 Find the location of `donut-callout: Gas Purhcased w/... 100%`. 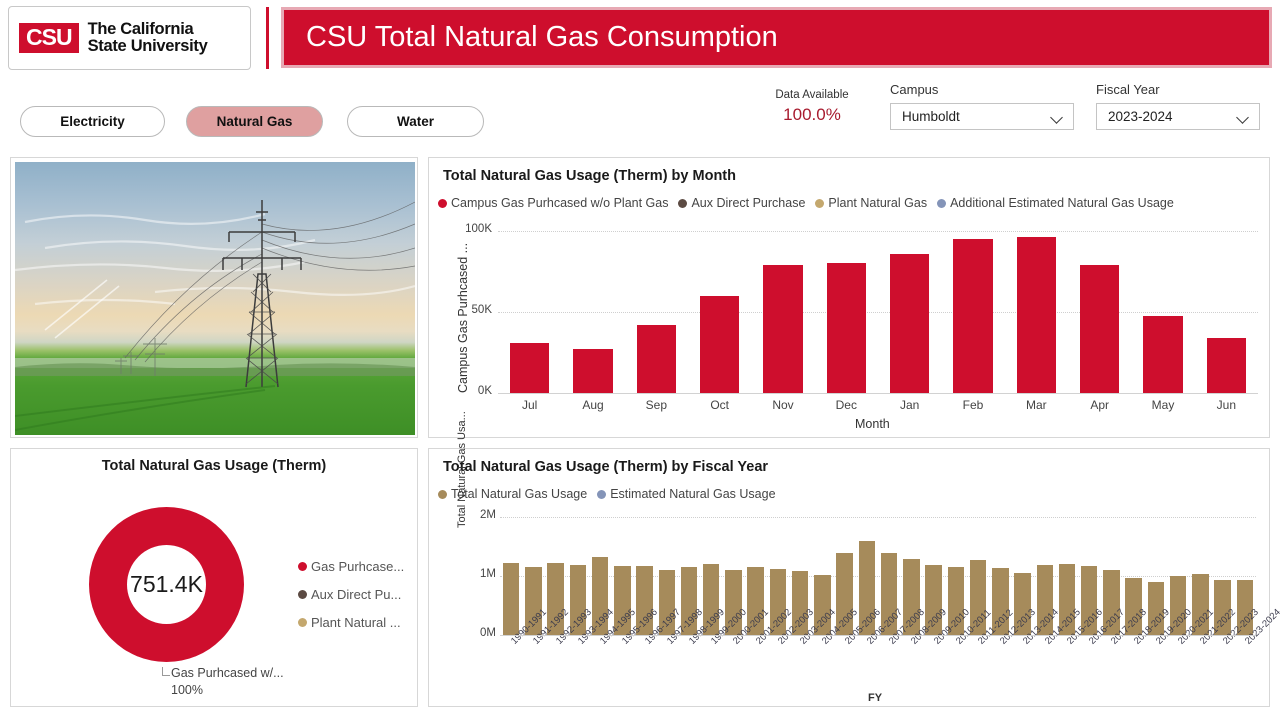

donut-callout: Gas Purhcased w/... 100% is located at coordinates (223, 682).